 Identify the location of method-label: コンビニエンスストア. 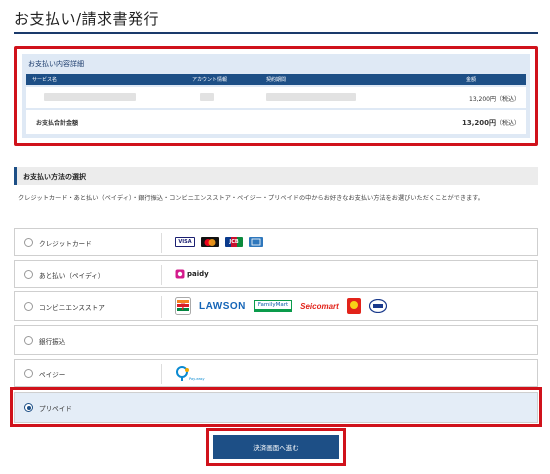
(72, 308).